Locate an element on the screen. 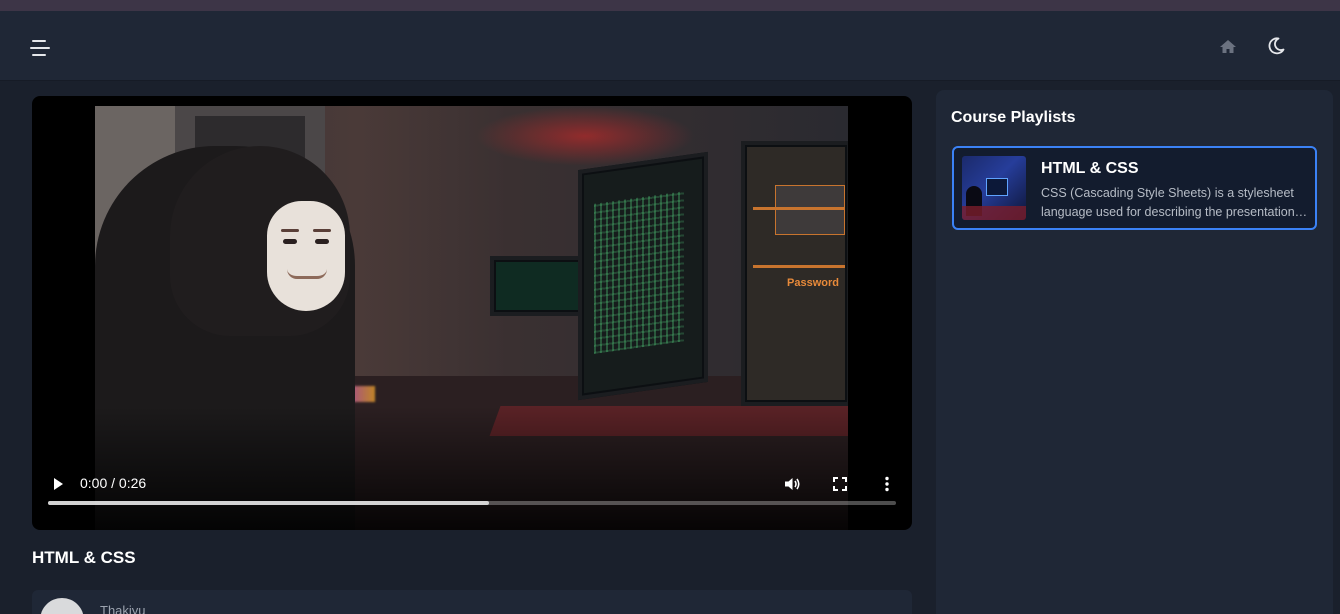 This screenshot has height=614, width=1340. browser-top-strip is located at coordinates (670, 5).